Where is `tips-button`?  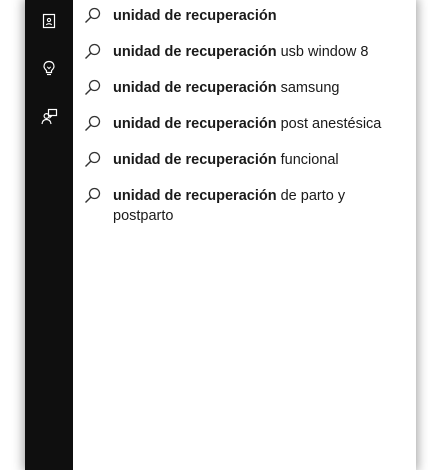
tips-button is located at coordinates (49, 69).